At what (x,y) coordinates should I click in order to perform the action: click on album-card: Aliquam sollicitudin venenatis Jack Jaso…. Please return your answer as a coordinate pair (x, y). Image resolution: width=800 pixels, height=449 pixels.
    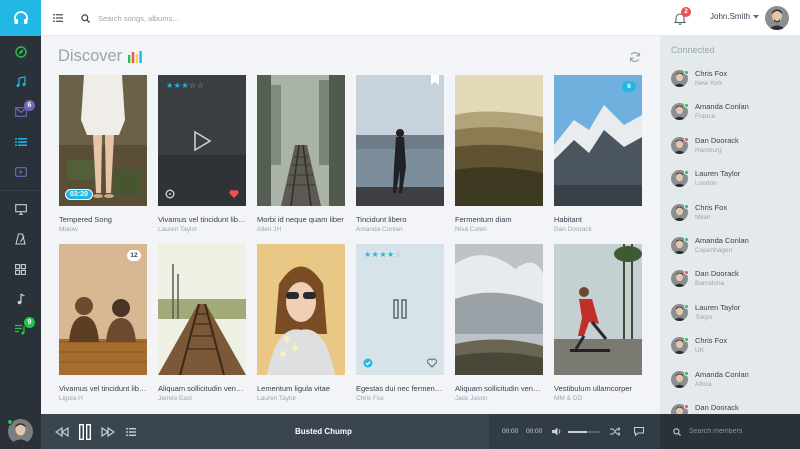
    Looking at the image, I should click on (499, 323).